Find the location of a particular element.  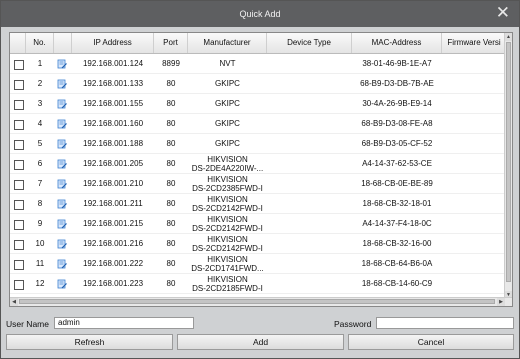

table-row: 5 192.168.001.188 80 GKIPC 68-B9-D3-05-CF-52 is located at coordinates (258, 144).